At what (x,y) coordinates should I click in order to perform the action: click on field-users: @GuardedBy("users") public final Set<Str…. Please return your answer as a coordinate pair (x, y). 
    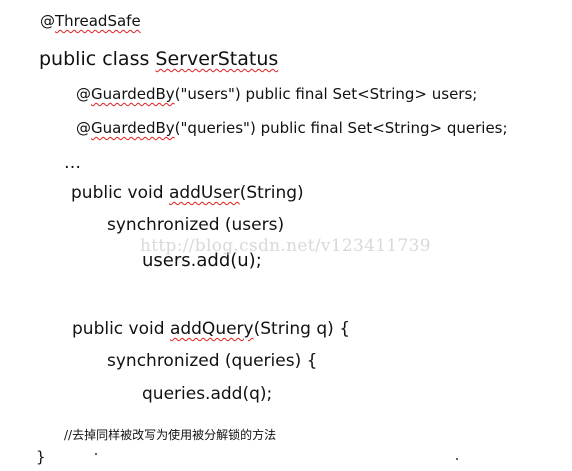
    Looking at the image, I should click on (276, 94).